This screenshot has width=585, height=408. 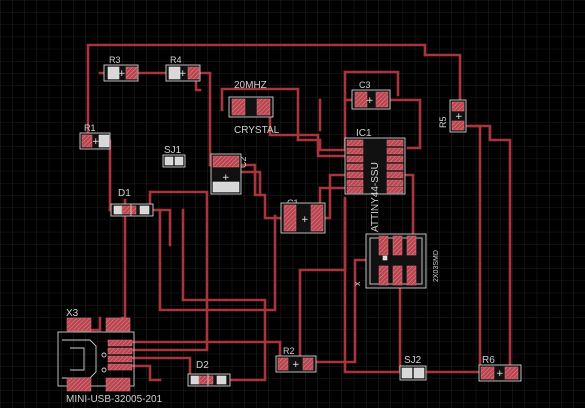 I want to click on crystal-value-label: 20MHZ, so click(x=250, y=85).